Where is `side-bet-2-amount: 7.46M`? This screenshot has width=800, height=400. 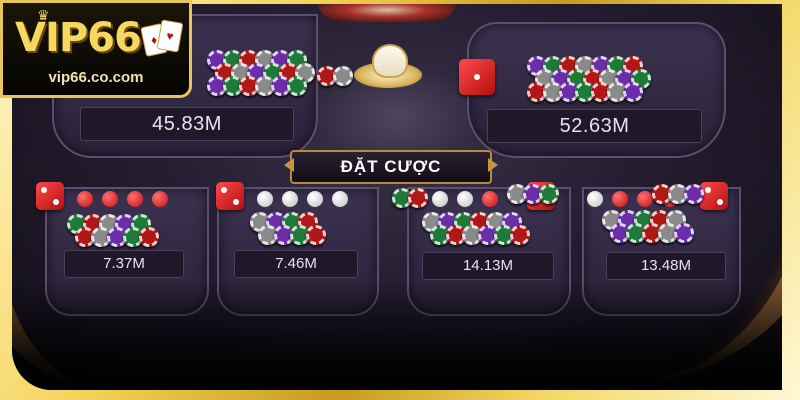 side-bet-2-amount: 7.46M is located at coordinates (296, 264).